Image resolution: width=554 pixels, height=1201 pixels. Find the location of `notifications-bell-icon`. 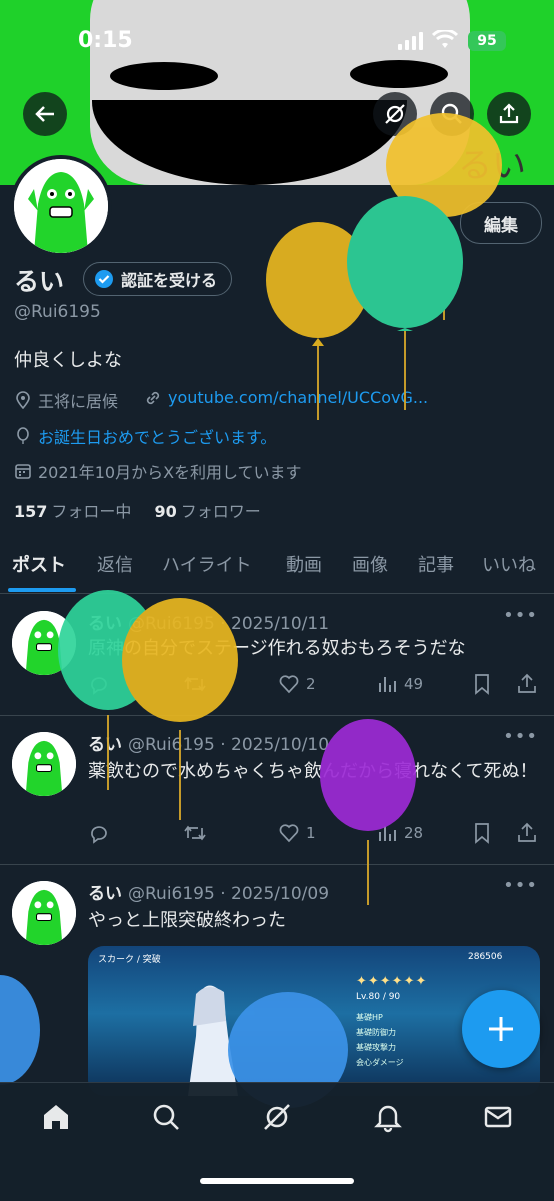

notifications-bell-icon is located at coordinates (388, 1117).